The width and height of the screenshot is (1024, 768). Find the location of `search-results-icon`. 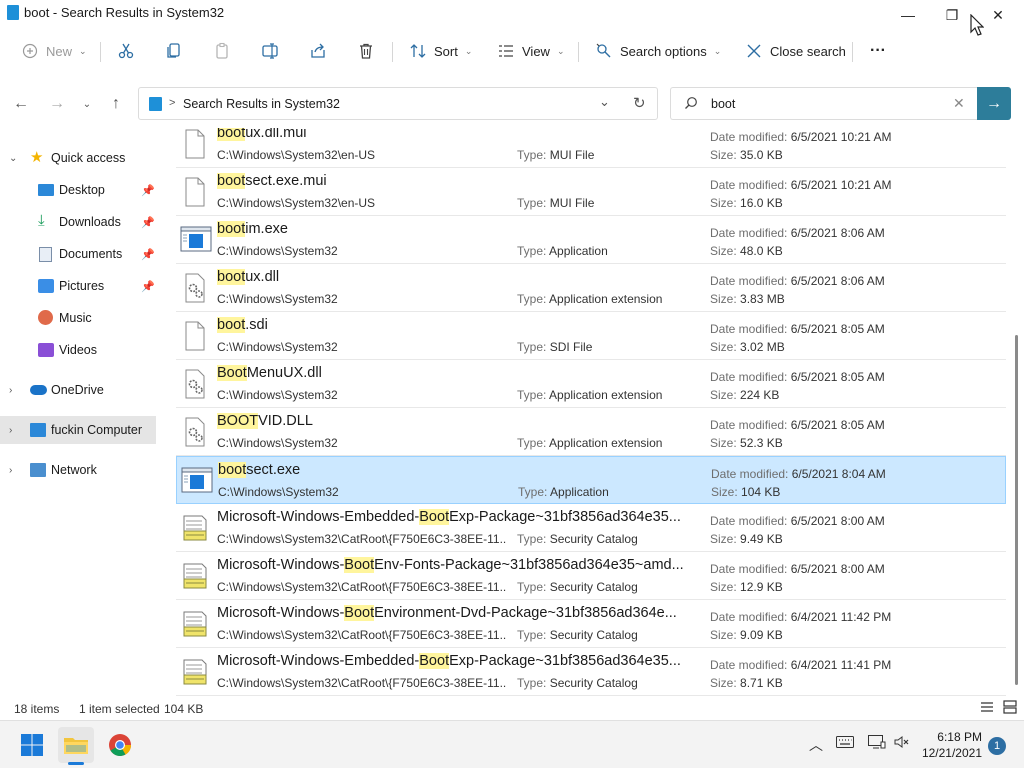

search-results-icon is located at coordinates (155, 104).